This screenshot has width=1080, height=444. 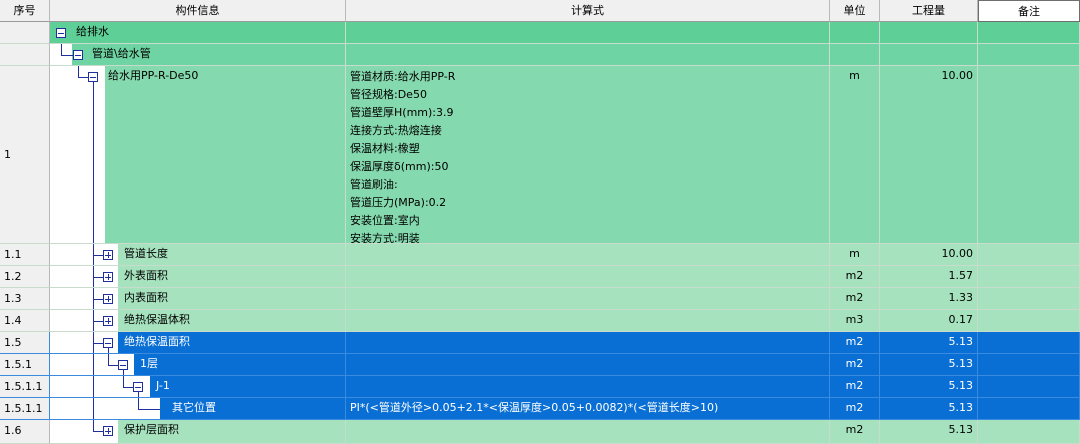 What do you see at coordinates (198, 409) in the screenshot?
I see `row-info: 其它位置` at bounding box center [198, 409].